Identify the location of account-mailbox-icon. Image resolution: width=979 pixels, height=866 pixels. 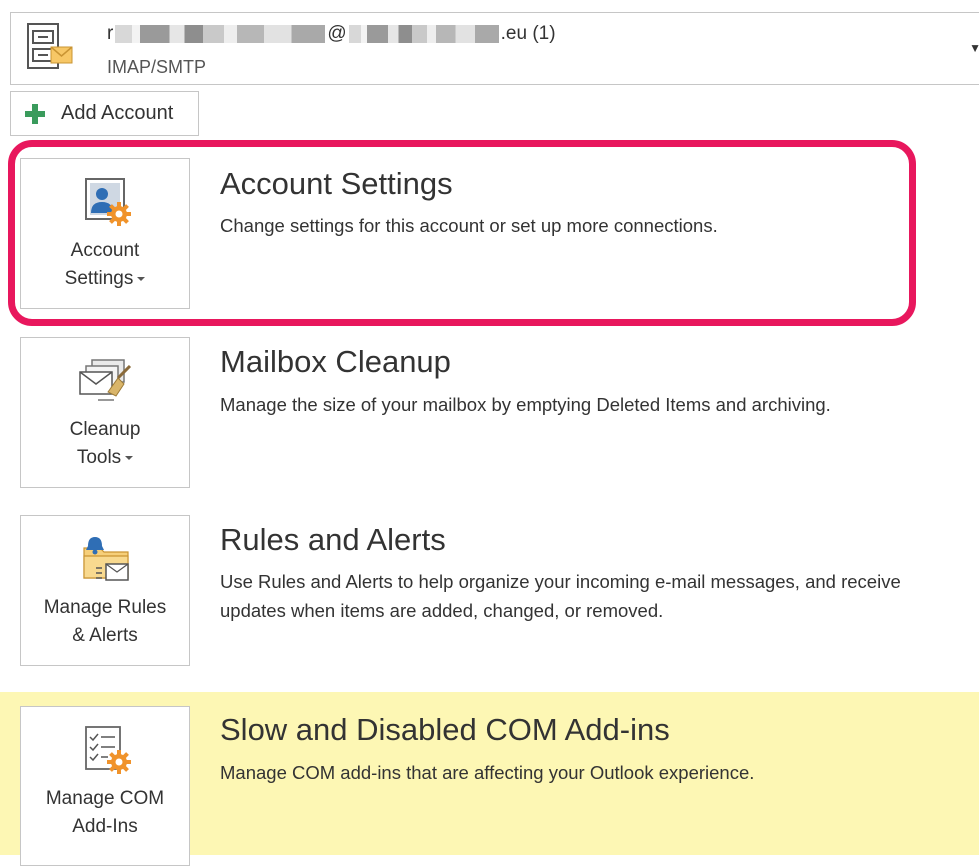
(50, 46).